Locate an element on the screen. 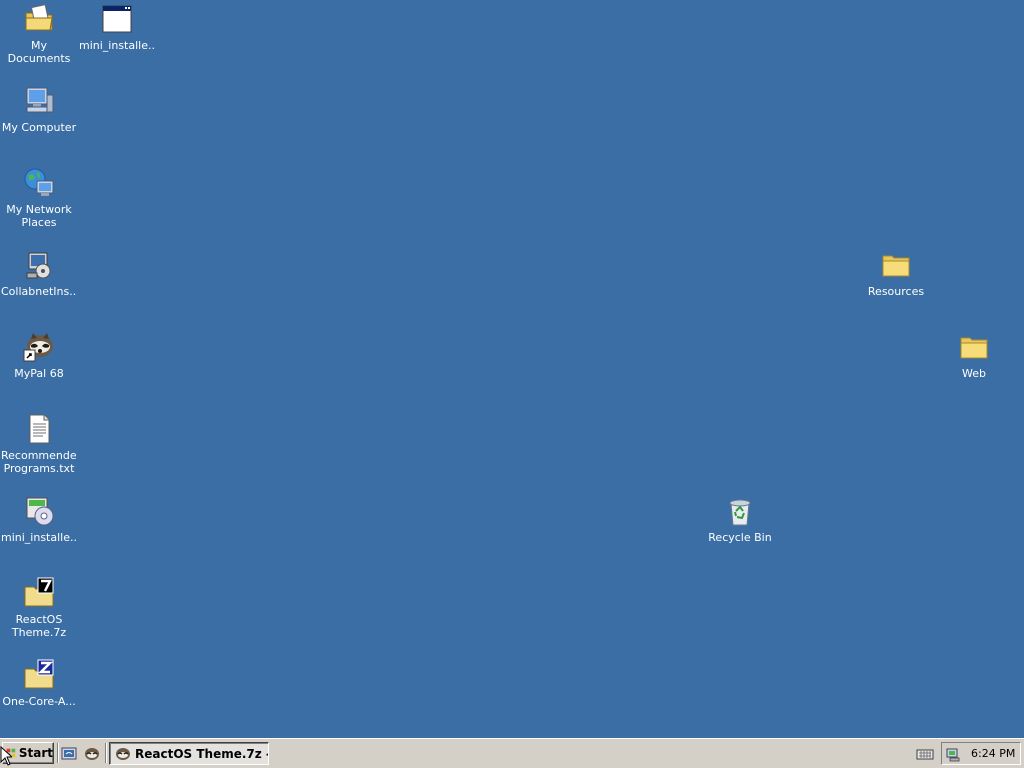  installer-cd-icon is located at coordinates (39, 511).